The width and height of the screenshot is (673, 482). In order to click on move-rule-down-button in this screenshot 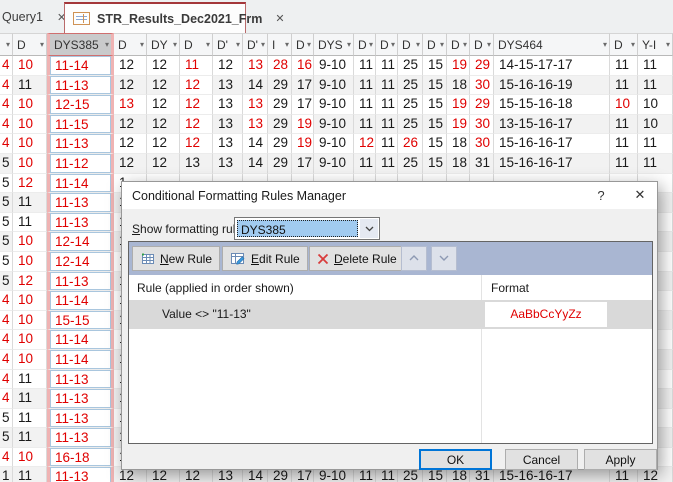, I will do `click(444, 258)`.